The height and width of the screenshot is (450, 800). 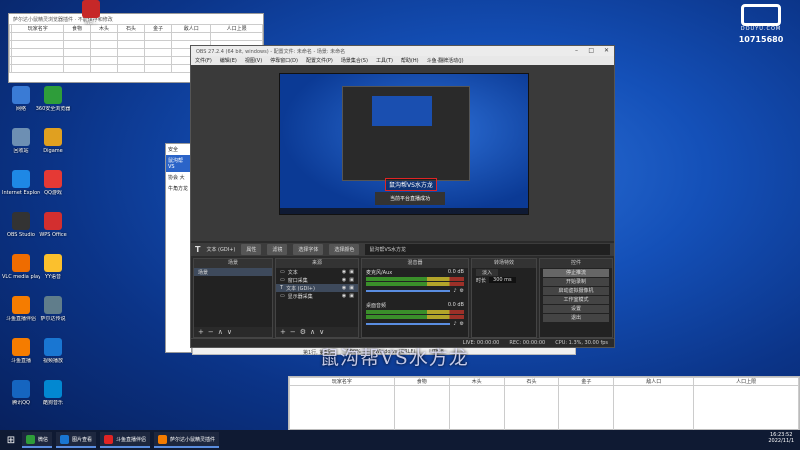 I want to click on desktop-icon: 萨尔达传说, so click(x=53, y=309).